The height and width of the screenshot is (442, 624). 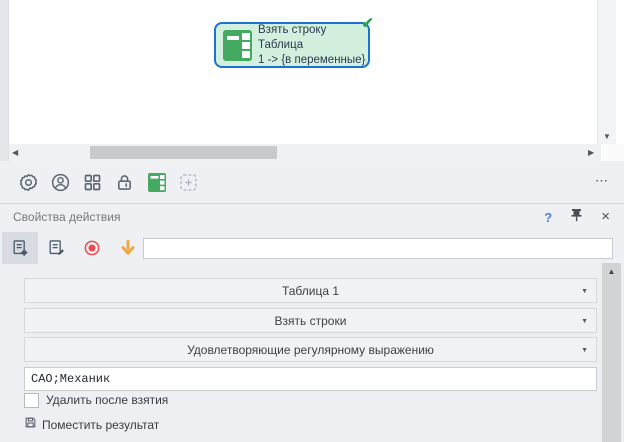 What do you see at coordinates (576, 217) in the screenshot?
I see `pin-icon` at bounding box center [576, 217].